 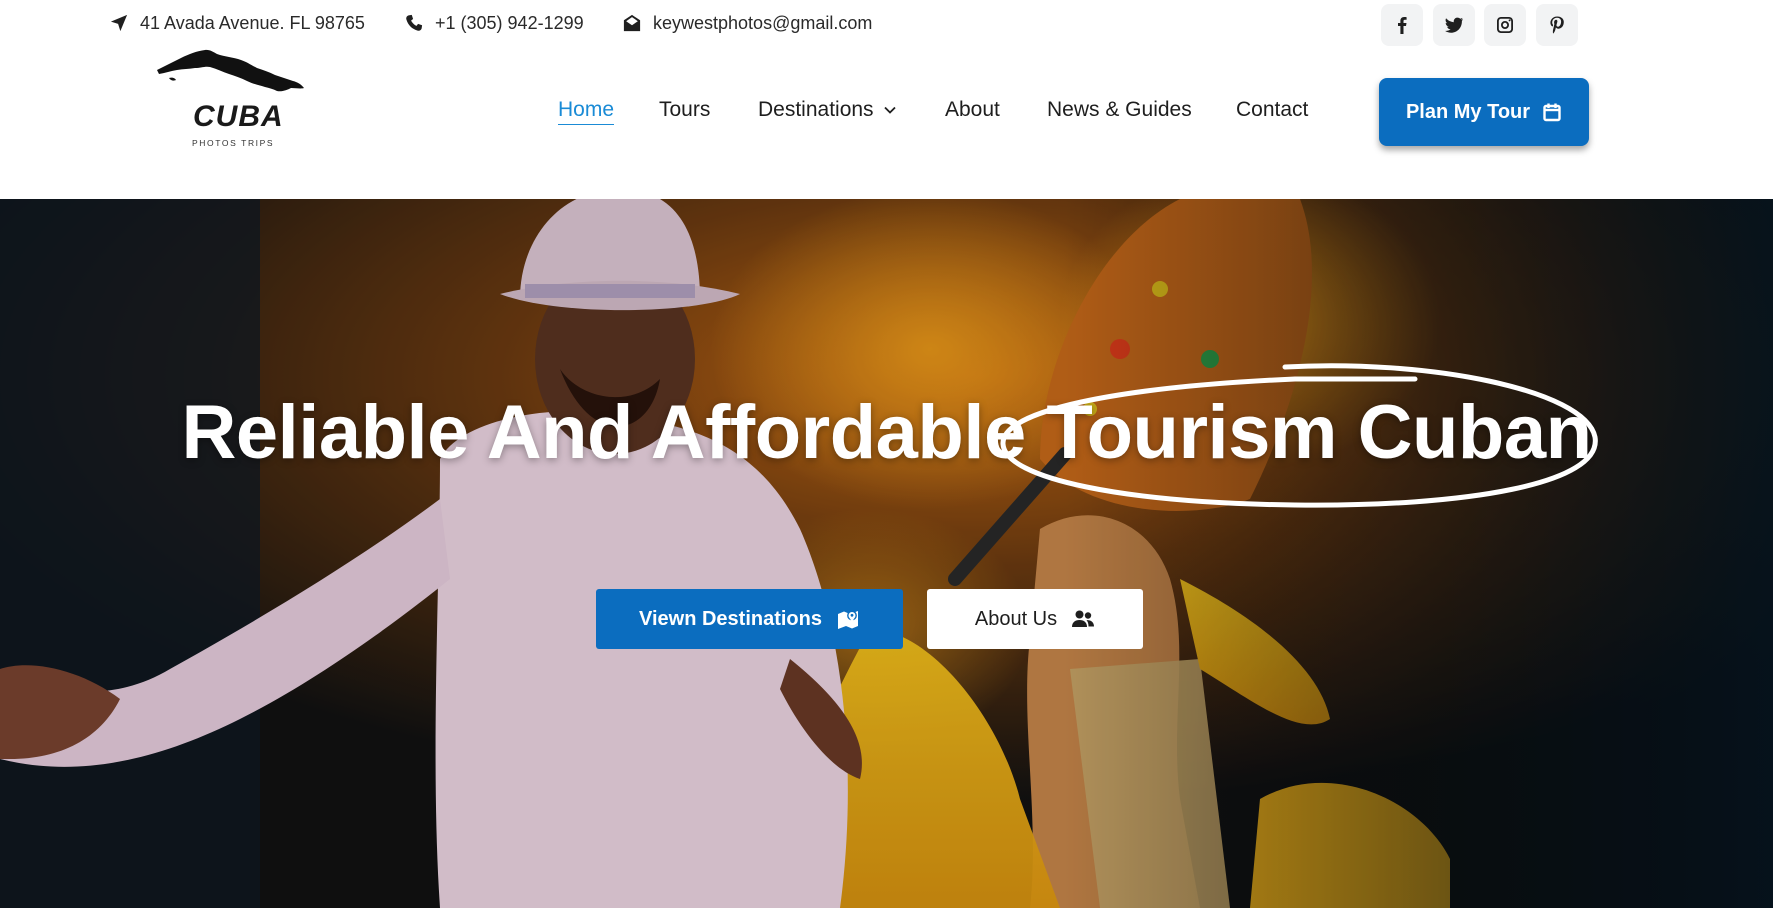 I want to click on pinterest-link, so click(x=1557, y=25).